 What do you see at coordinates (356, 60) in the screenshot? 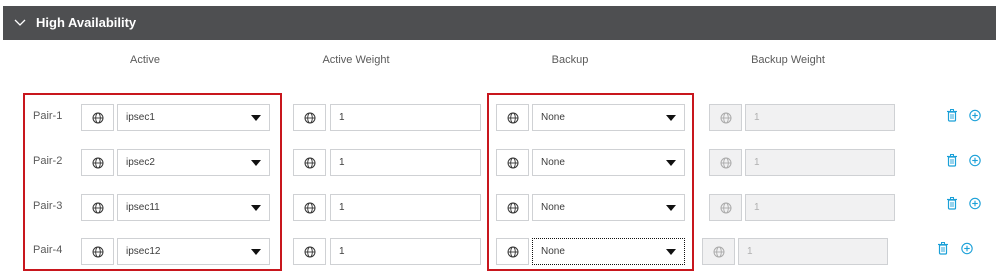
I see `column-header-active-weight: Active Weight` at bounding box center [356, 60].